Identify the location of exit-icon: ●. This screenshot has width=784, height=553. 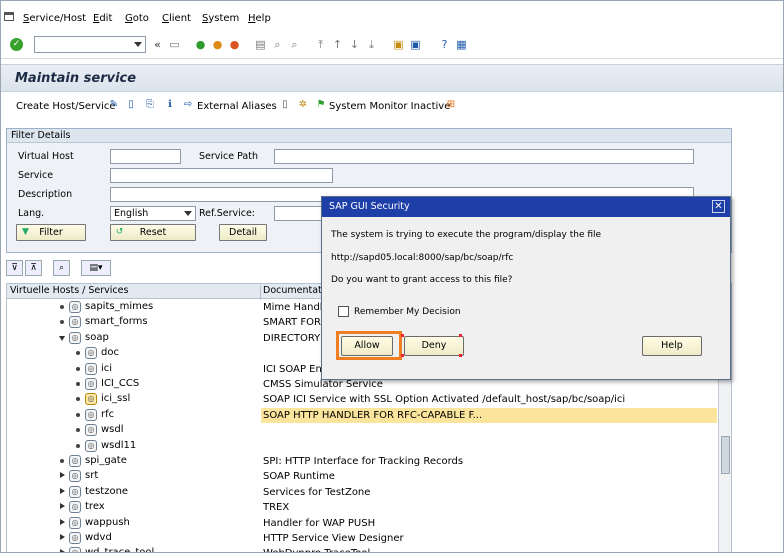
(217, 44).